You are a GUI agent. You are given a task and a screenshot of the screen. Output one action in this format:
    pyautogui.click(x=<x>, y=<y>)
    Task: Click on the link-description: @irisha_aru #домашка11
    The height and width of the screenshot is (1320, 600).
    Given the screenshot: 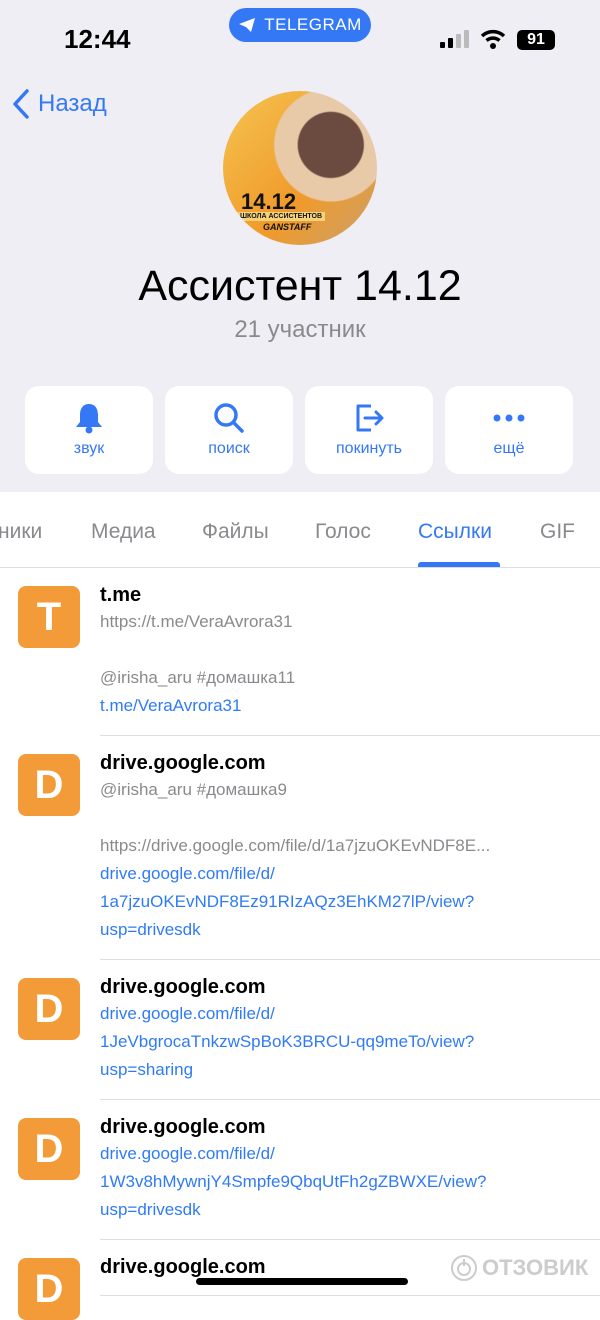 What is the action you would take?
    pyautogui.click(x=198, y=677)
    